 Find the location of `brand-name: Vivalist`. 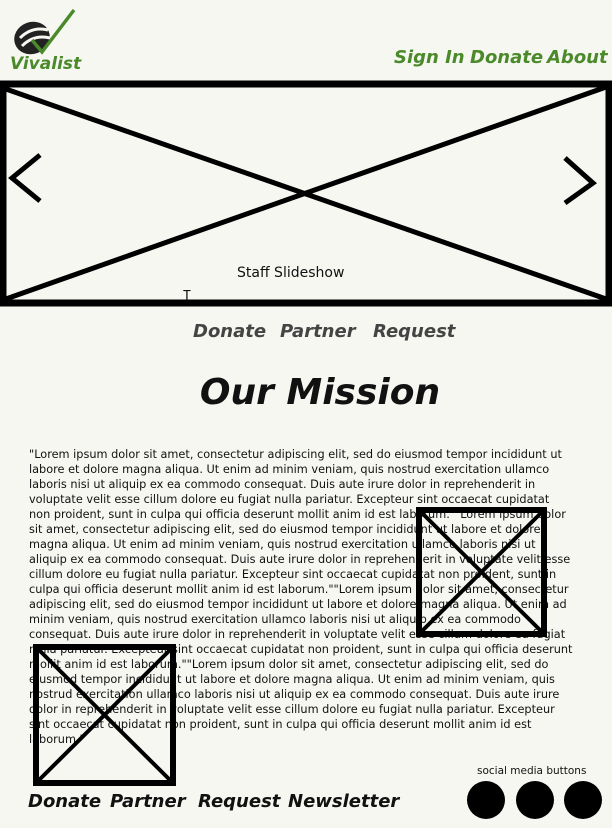

brand-name: Vivalist is located at coordinates (46, 64).